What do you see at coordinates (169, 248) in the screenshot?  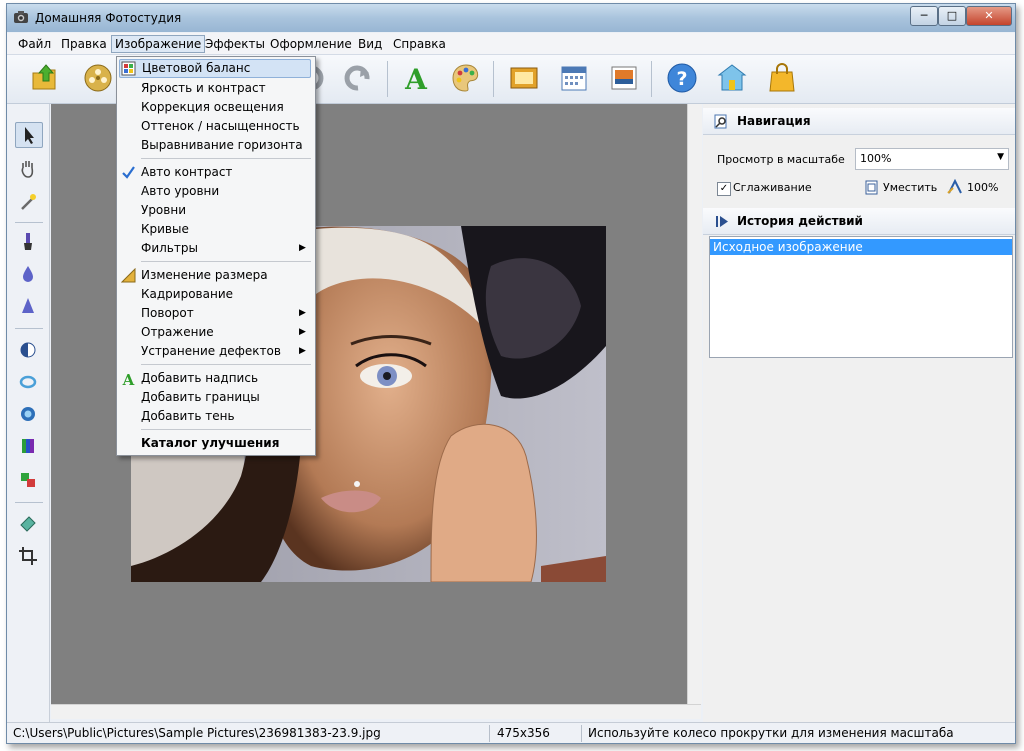 I see `menu-item-filters: Фильтры` at bounding box center [169, 248].